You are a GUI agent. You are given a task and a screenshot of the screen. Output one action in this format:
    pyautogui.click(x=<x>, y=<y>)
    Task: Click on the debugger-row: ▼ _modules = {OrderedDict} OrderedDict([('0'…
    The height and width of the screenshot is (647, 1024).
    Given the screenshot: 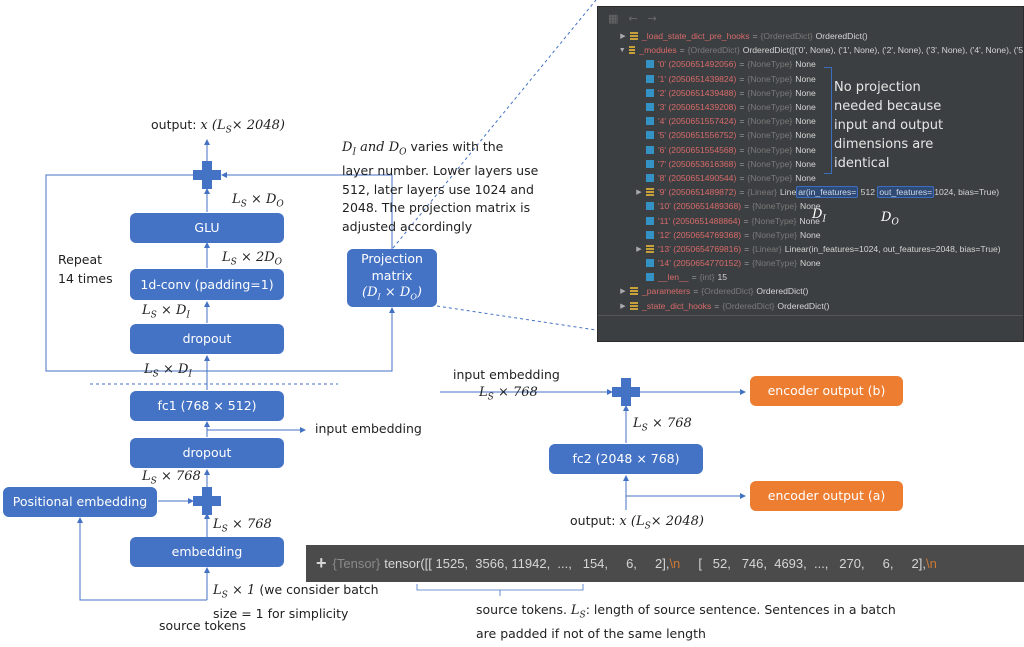 What is the action you would take?
    pyautogui.click(x=810, y=50)
    